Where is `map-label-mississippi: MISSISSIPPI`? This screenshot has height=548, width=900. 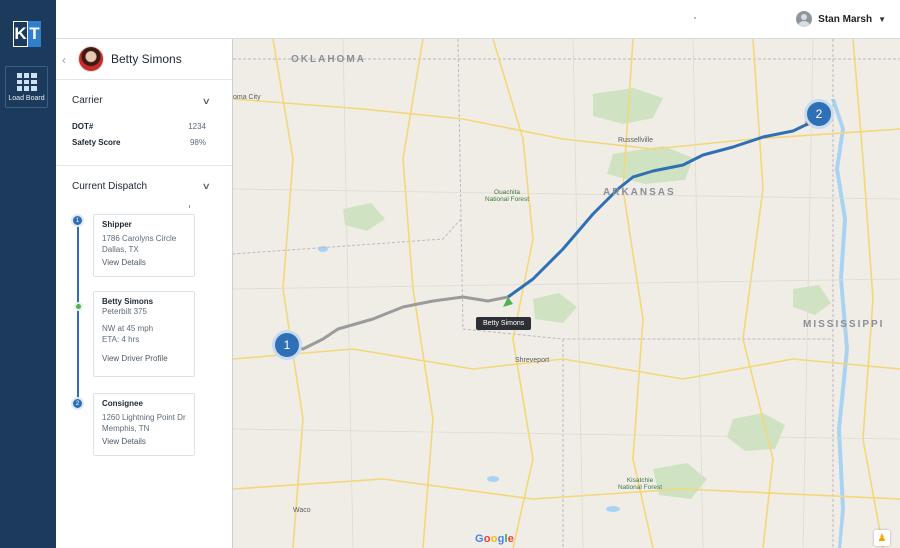 map-label-mississippi: MISSISSIPPI is located at coordinates (844, 324).